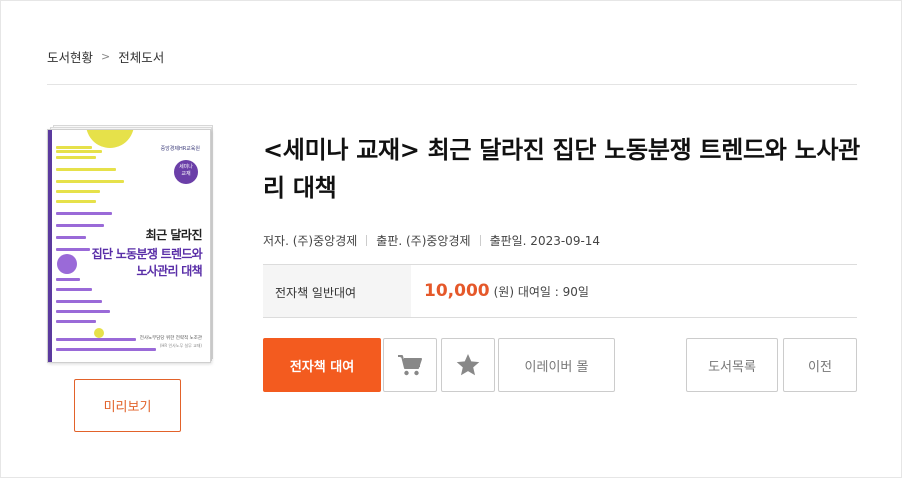  I want to click on preview-button: 미리보기, so click(127, 405).